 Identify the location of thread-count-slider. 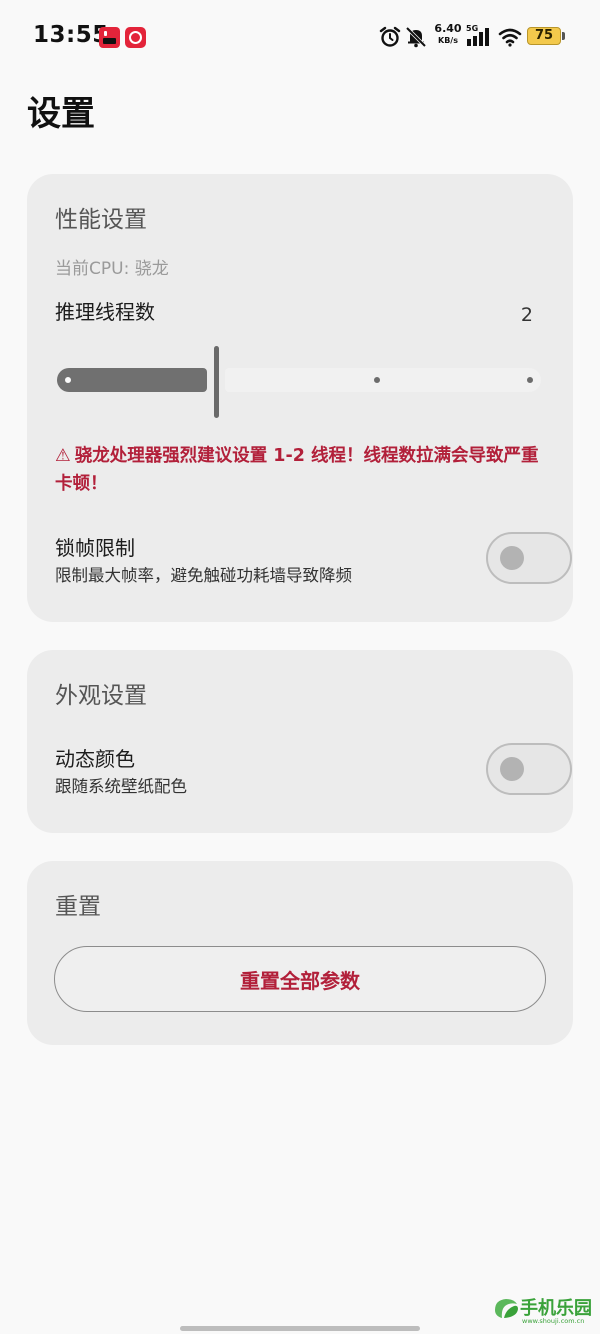
(300, 382).